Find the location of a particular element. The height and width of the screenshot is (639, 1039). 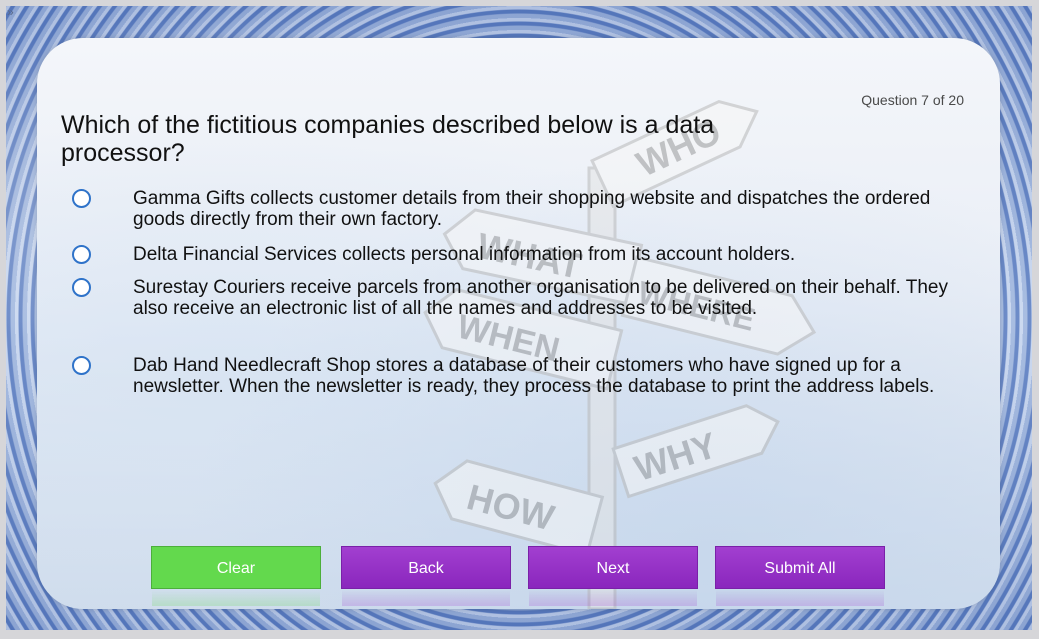

sign-how: HOW is located at coordinates (511, 507).